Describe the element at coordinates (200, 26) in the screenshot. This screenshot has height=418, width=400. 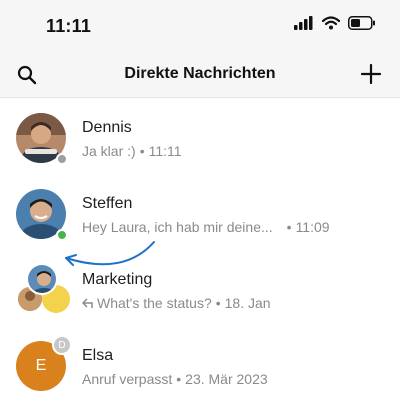
I see `status-bar: 11:11` at that location.